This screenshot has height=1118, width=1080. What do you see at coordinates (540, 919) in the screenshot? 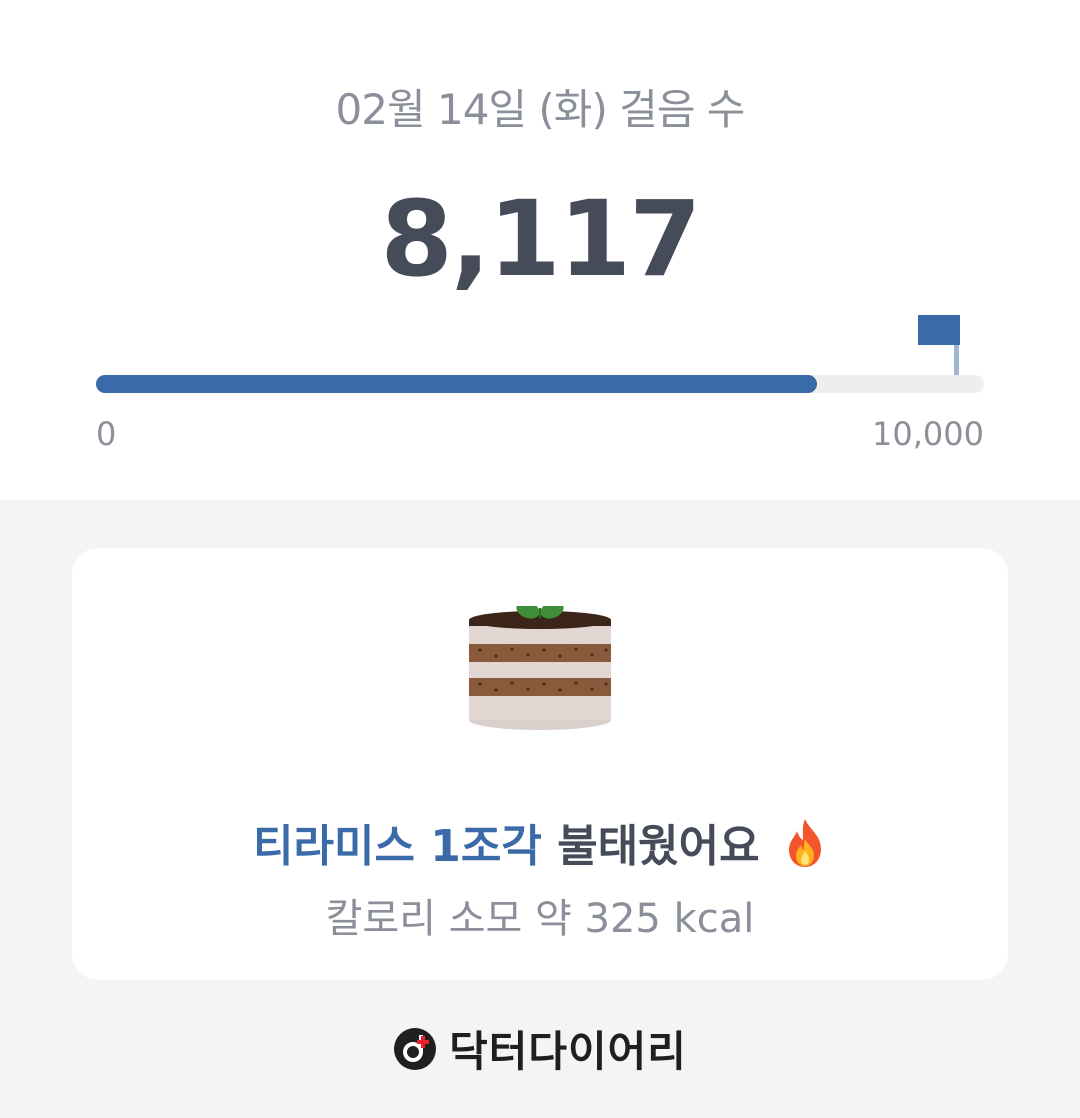
I see `calorie-burn-text: 칼로리 소모 약 325 kcal` at bounding box center [540, 919].